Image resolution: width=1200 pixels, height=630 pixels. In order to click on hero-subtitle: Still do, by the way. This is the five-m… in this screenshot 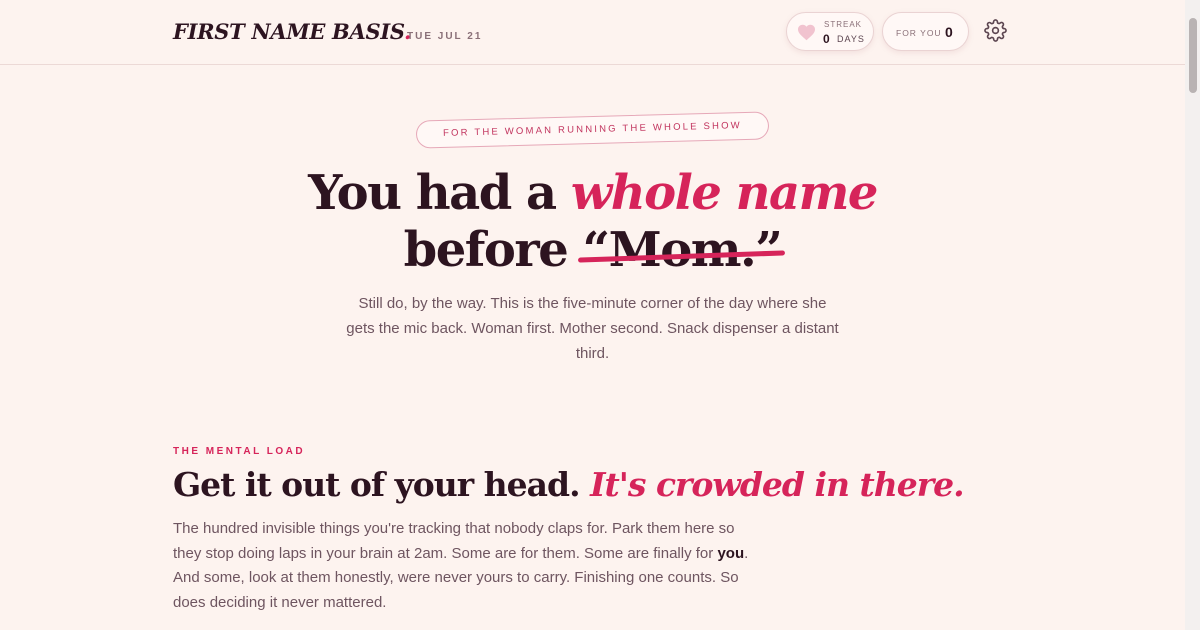, I will do `click(592, 328)`.